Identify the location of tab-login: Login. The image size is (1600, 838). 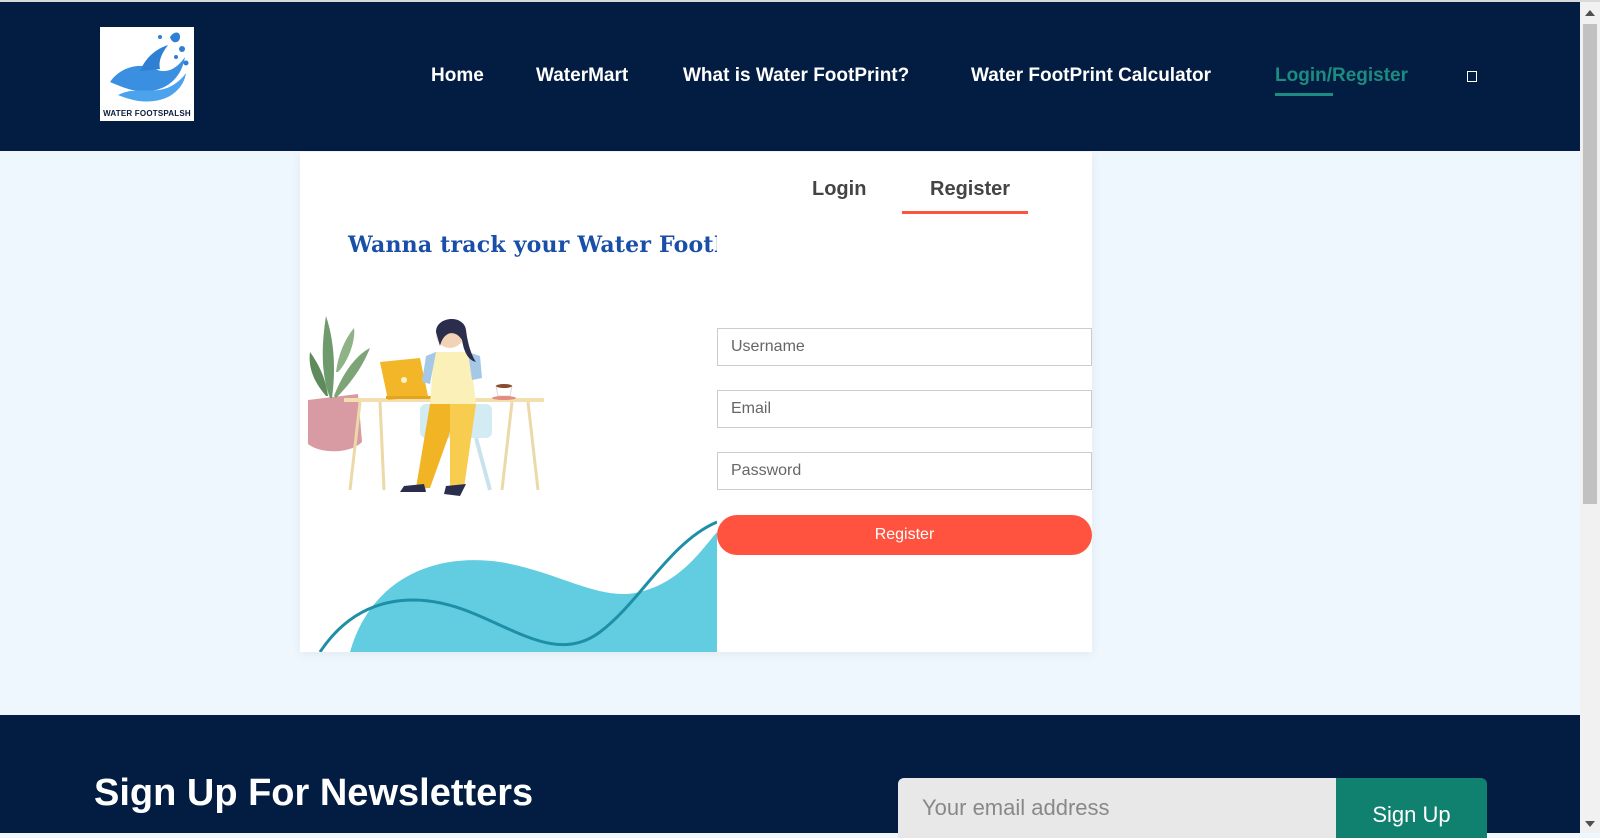
(839, 189).